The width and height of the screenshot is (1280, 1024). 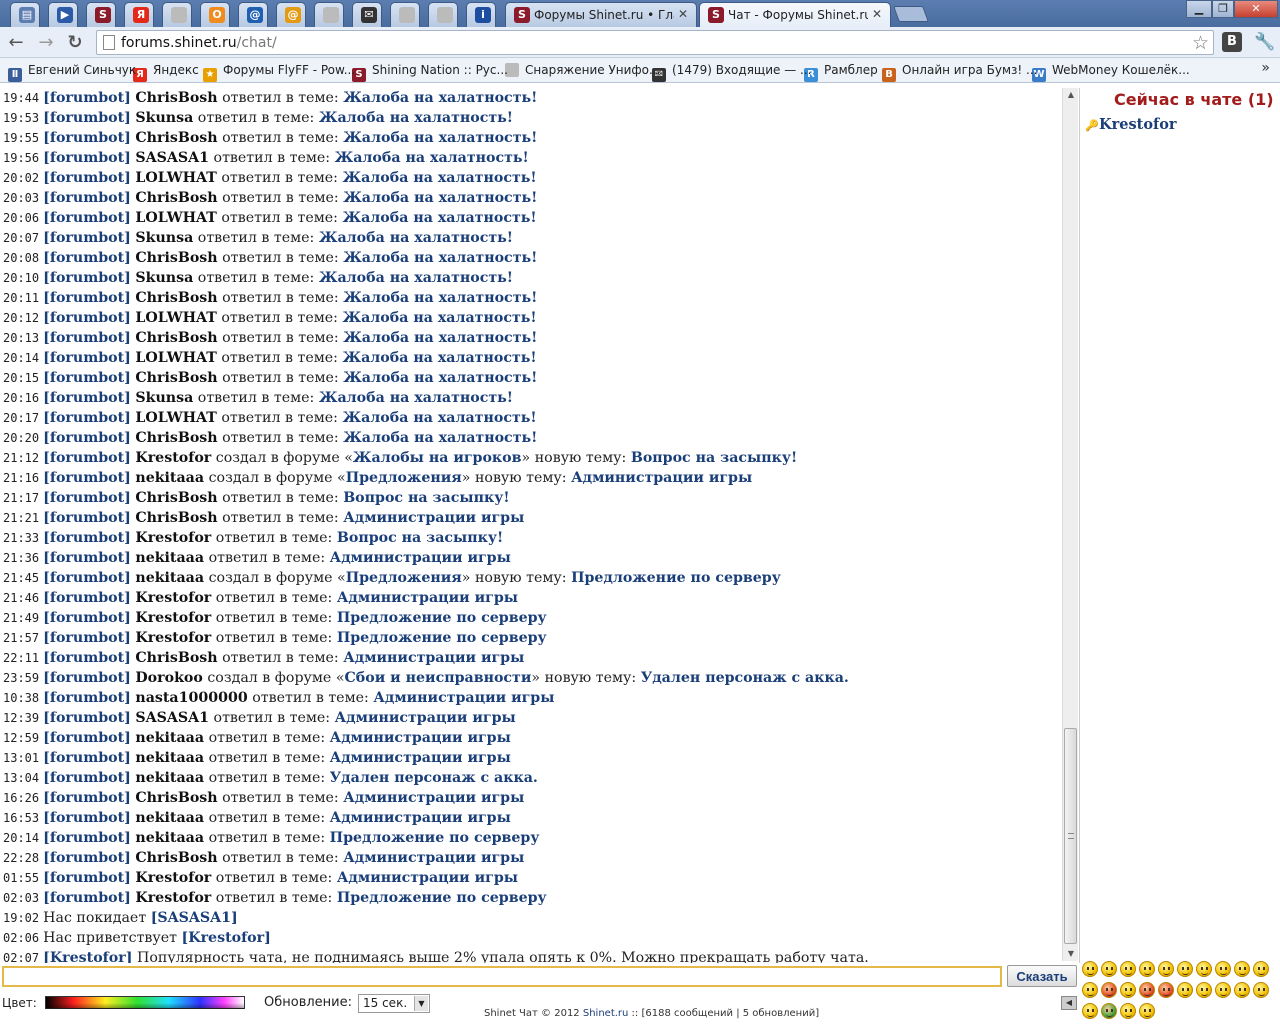 I want to click on message-author: Dorokoo, so click(x=168, y=678).